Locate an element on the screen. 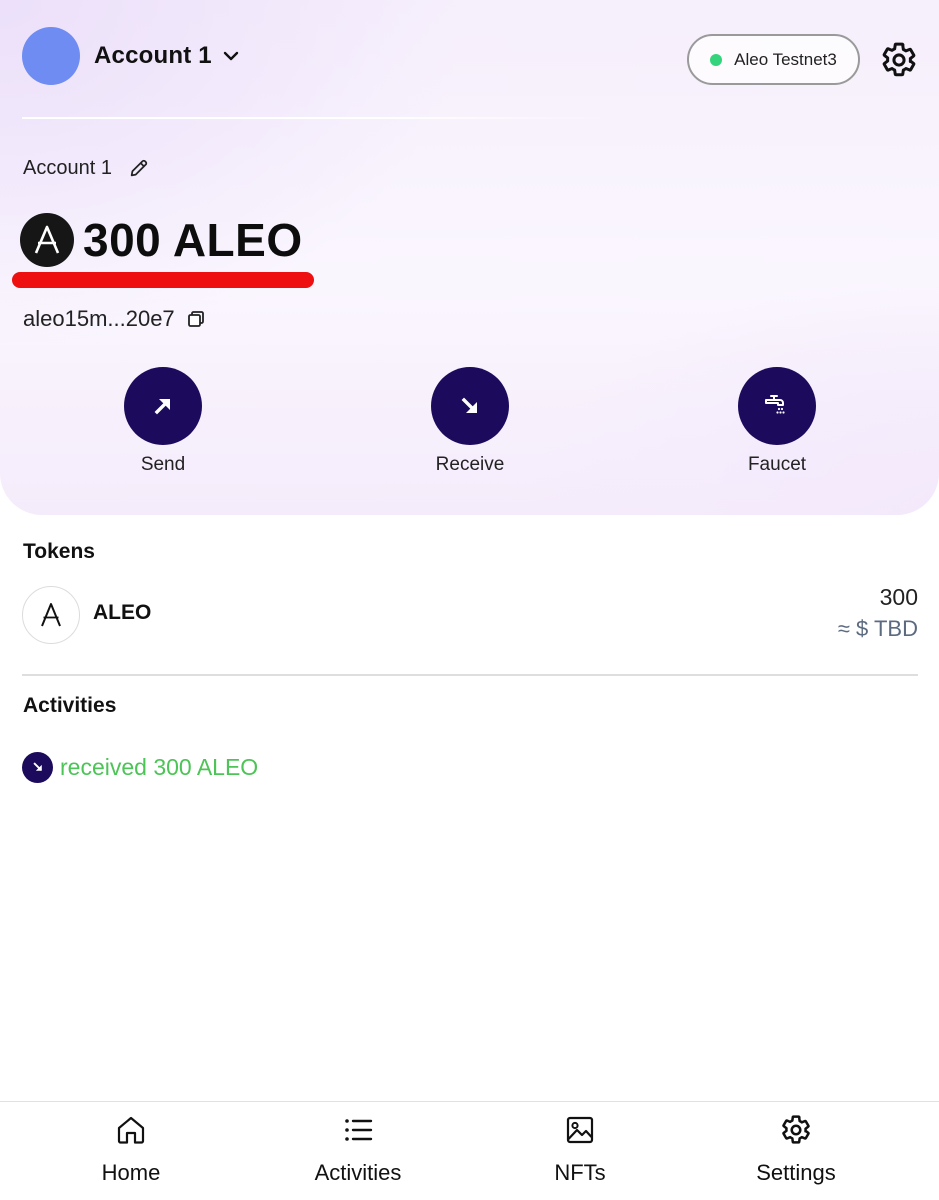  balance-row: 300 ALEO is located at coordinates (161, 240).